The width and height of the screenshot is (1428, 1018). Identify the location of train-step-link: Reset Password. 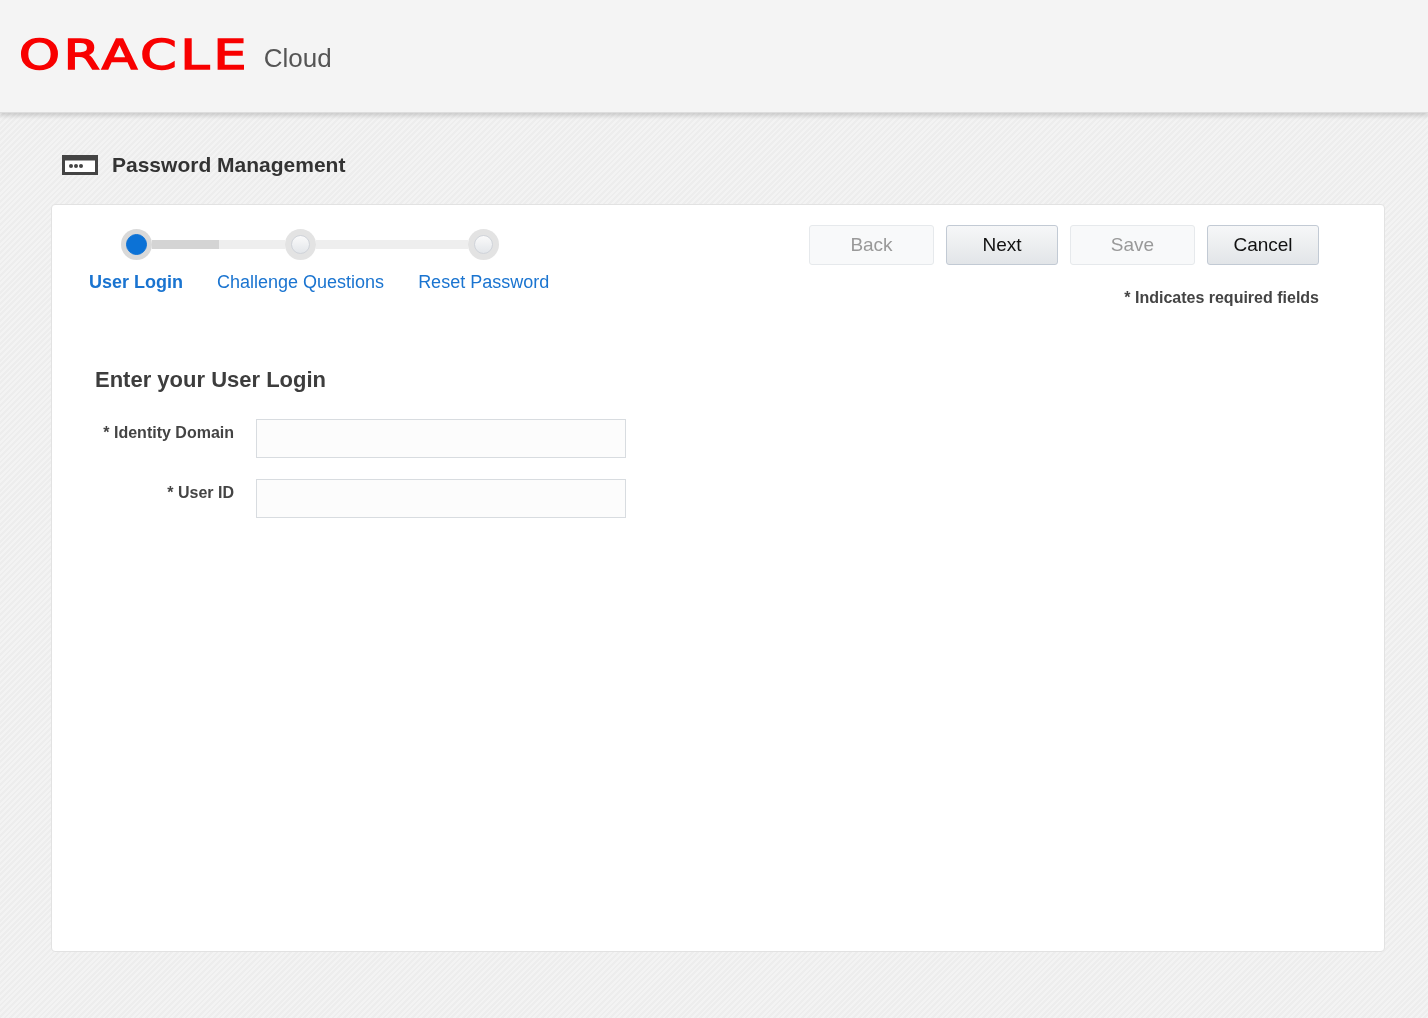
(484, 282).